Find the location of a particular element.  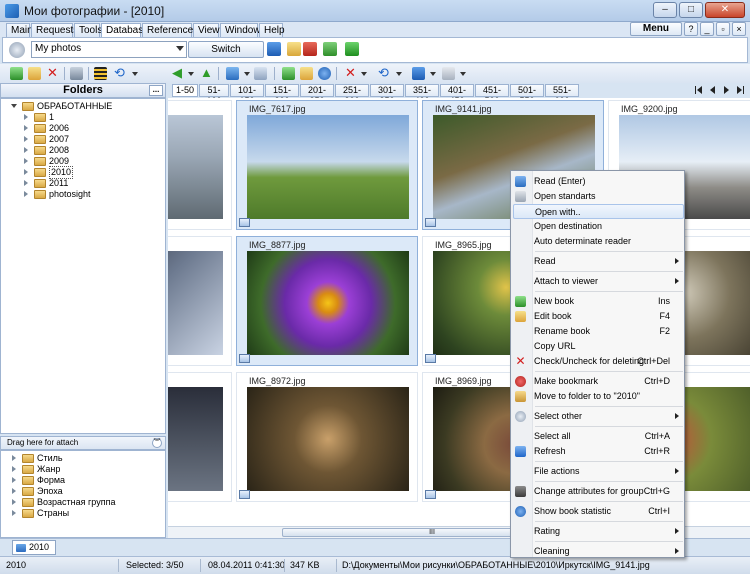

thumbnail-cell: IMG_8972.jpg is located at coordinates (327, 437).